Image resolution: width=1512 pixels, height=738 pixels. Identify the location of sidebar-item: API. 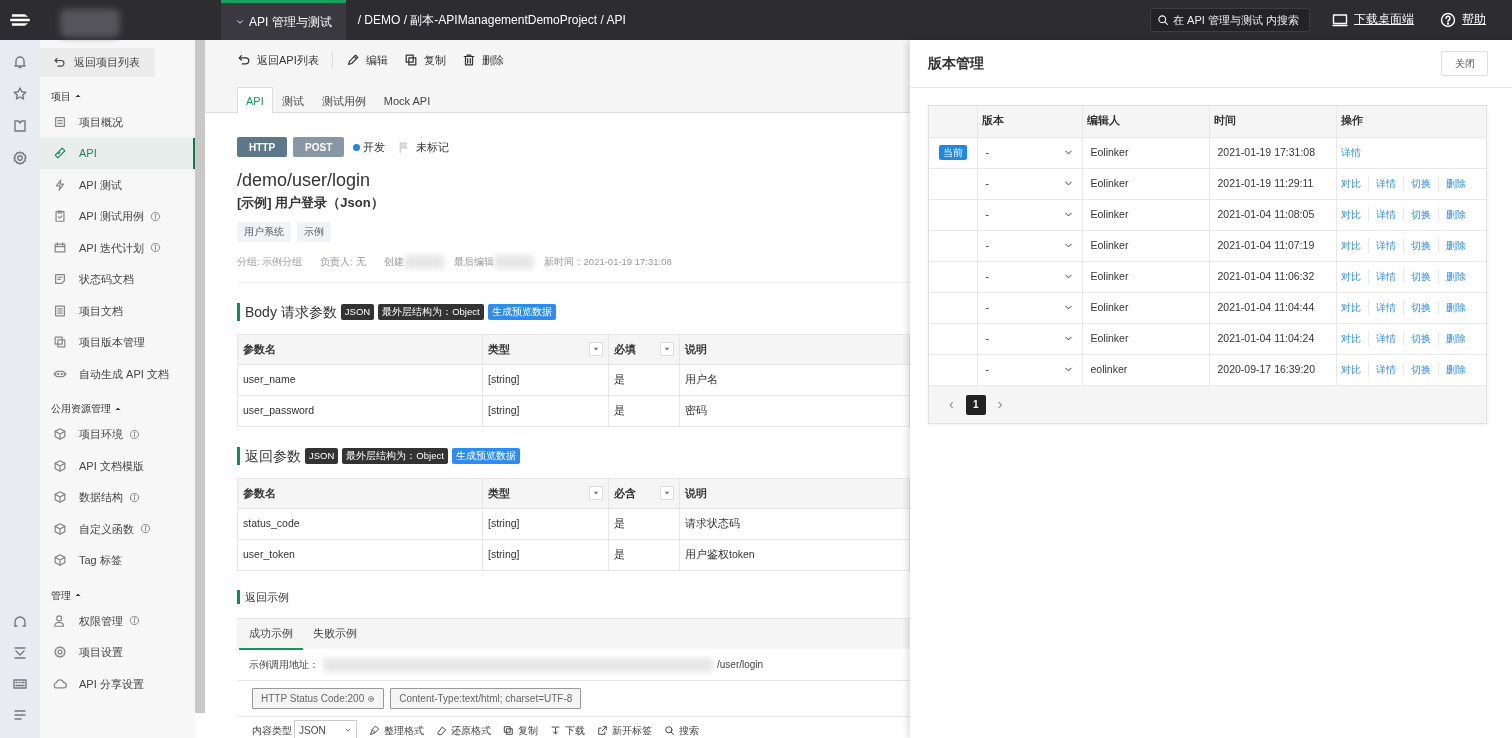
(117, 153).